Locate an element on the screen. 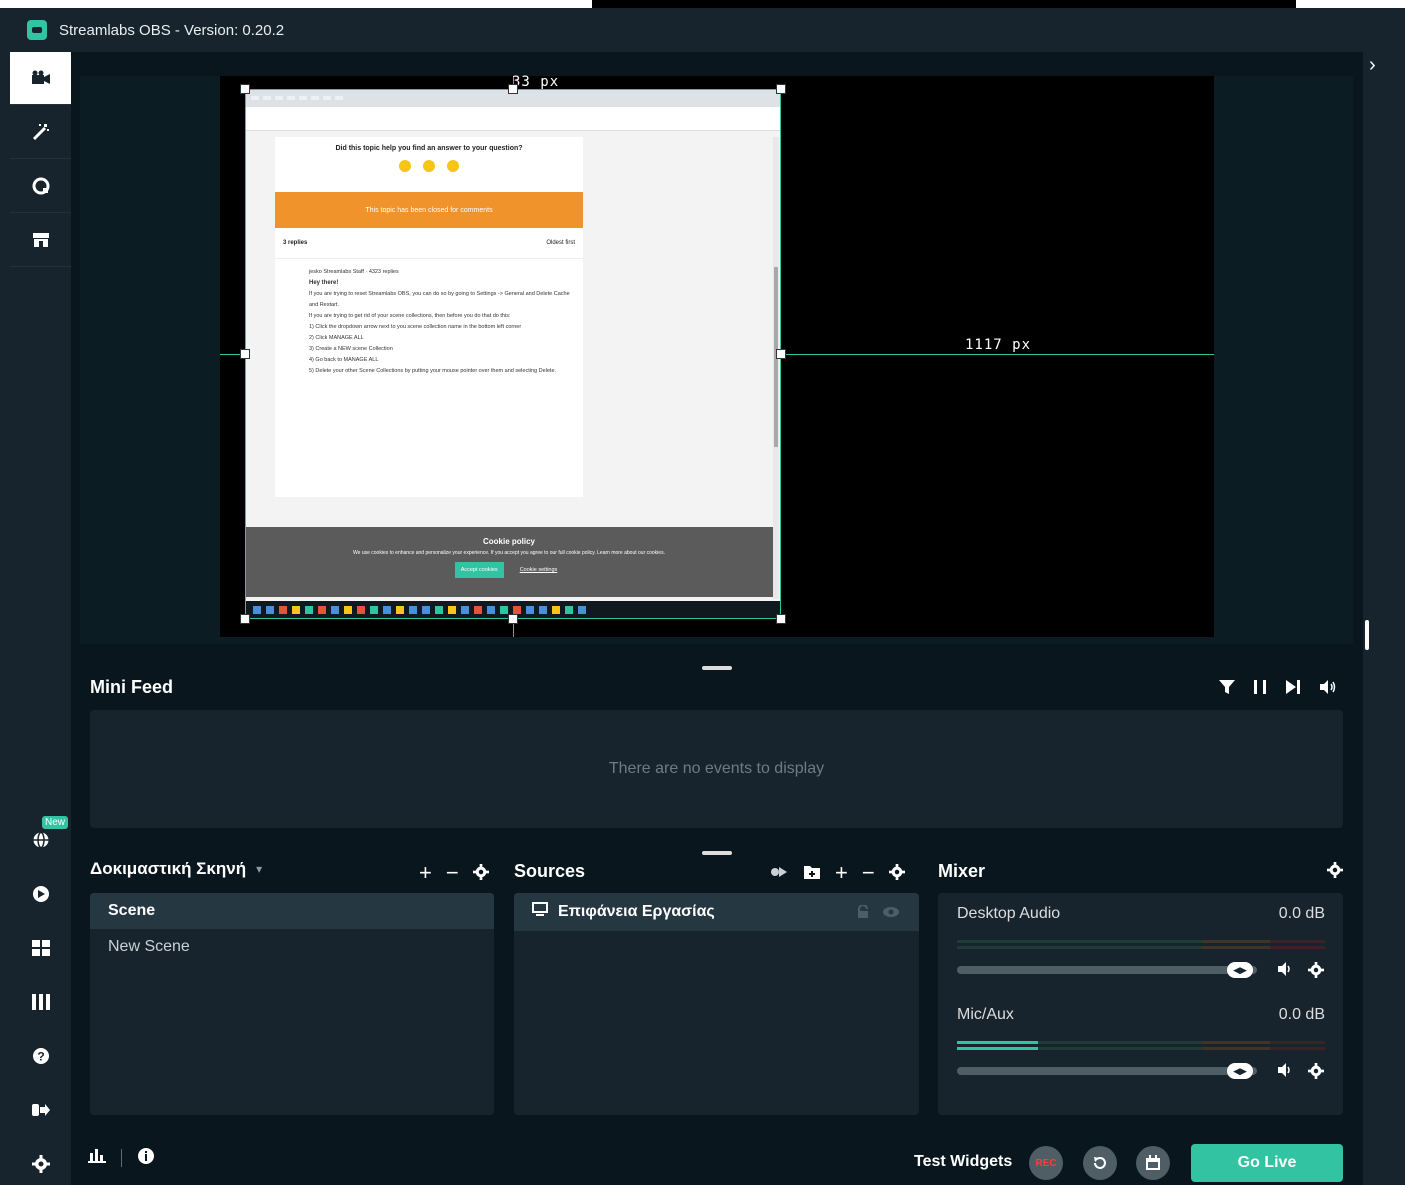  captured-cookie-settings: Cookie settings is located at coordinates (538, 570).